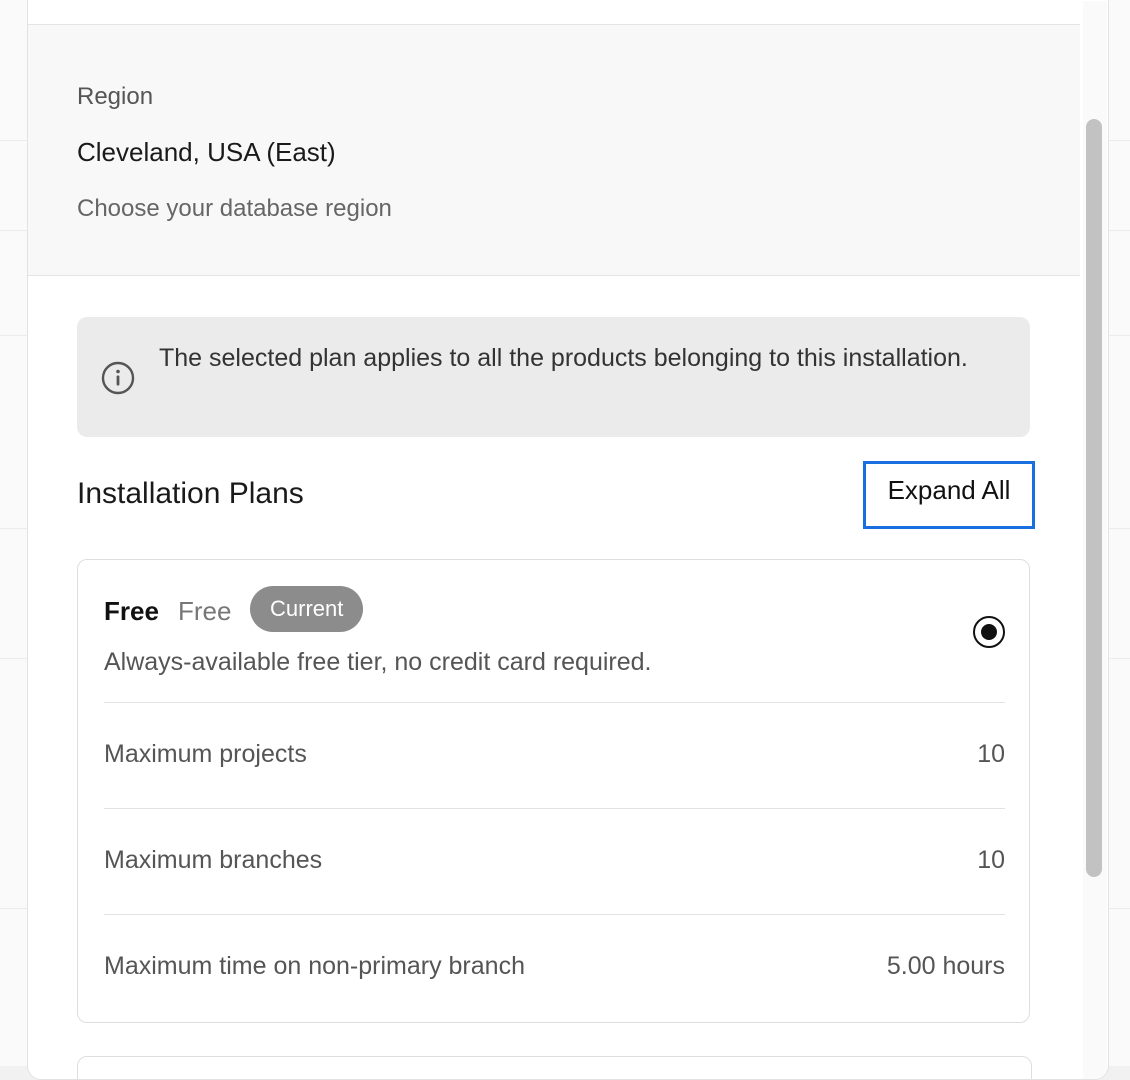 This screenshot has width=1130, height=1080. What do you see at coordinates (190, 493) in the screenshot?
I see `section-title: Installation Plans` at bounding box center [190, 493].